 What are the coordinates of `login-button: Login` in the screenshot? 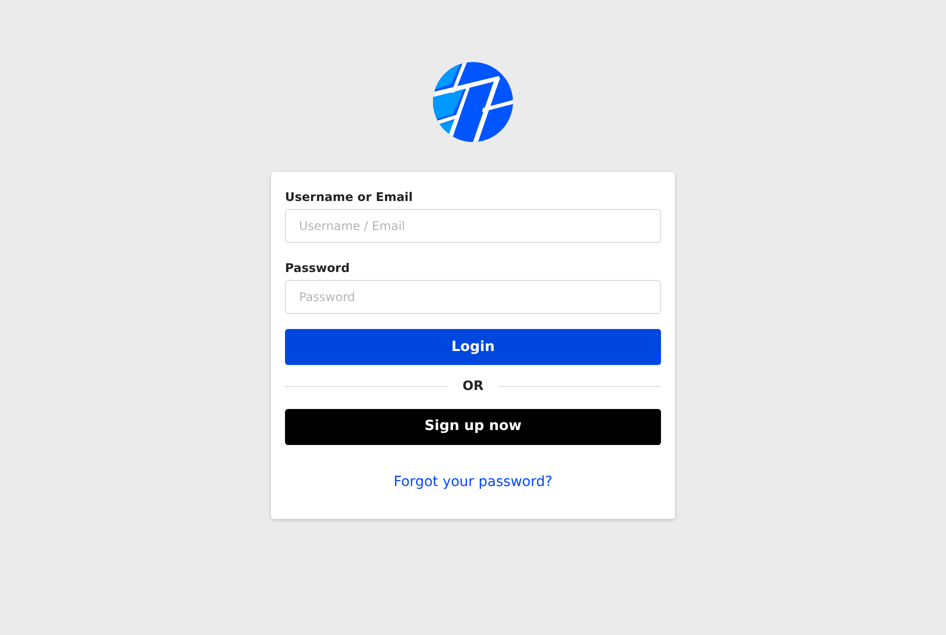 It's located at (473, 347).